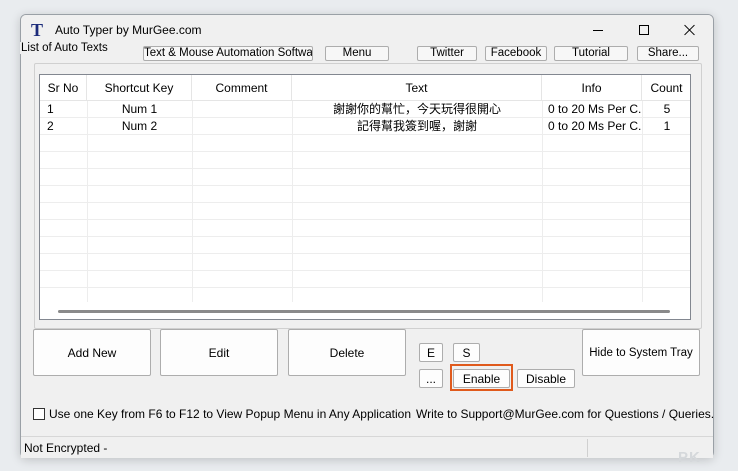  Describe the element at coordinates (416, 109) in the screenshot. I see `cell-text: 謝謝你的幫忙，今天玩得很開心` at that location.